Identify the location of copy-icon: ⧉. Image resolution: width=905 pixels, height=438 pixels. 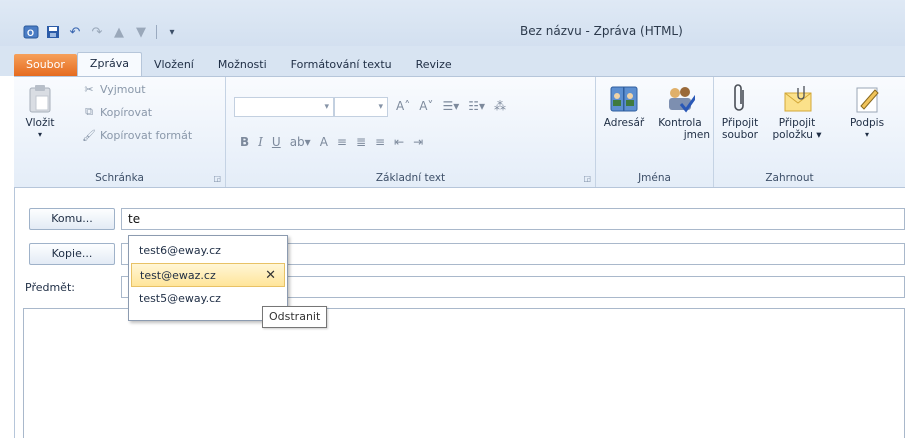
(89, 111).